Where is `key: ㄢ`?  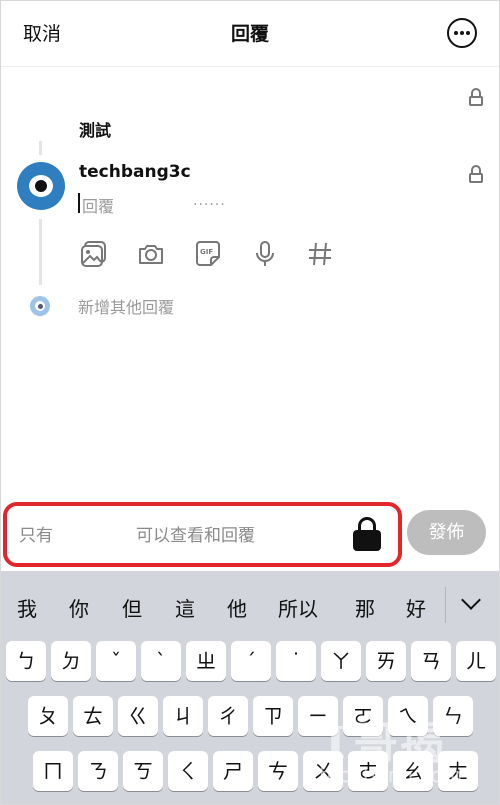
key: ㄢ is located at coordinates (431, 661).